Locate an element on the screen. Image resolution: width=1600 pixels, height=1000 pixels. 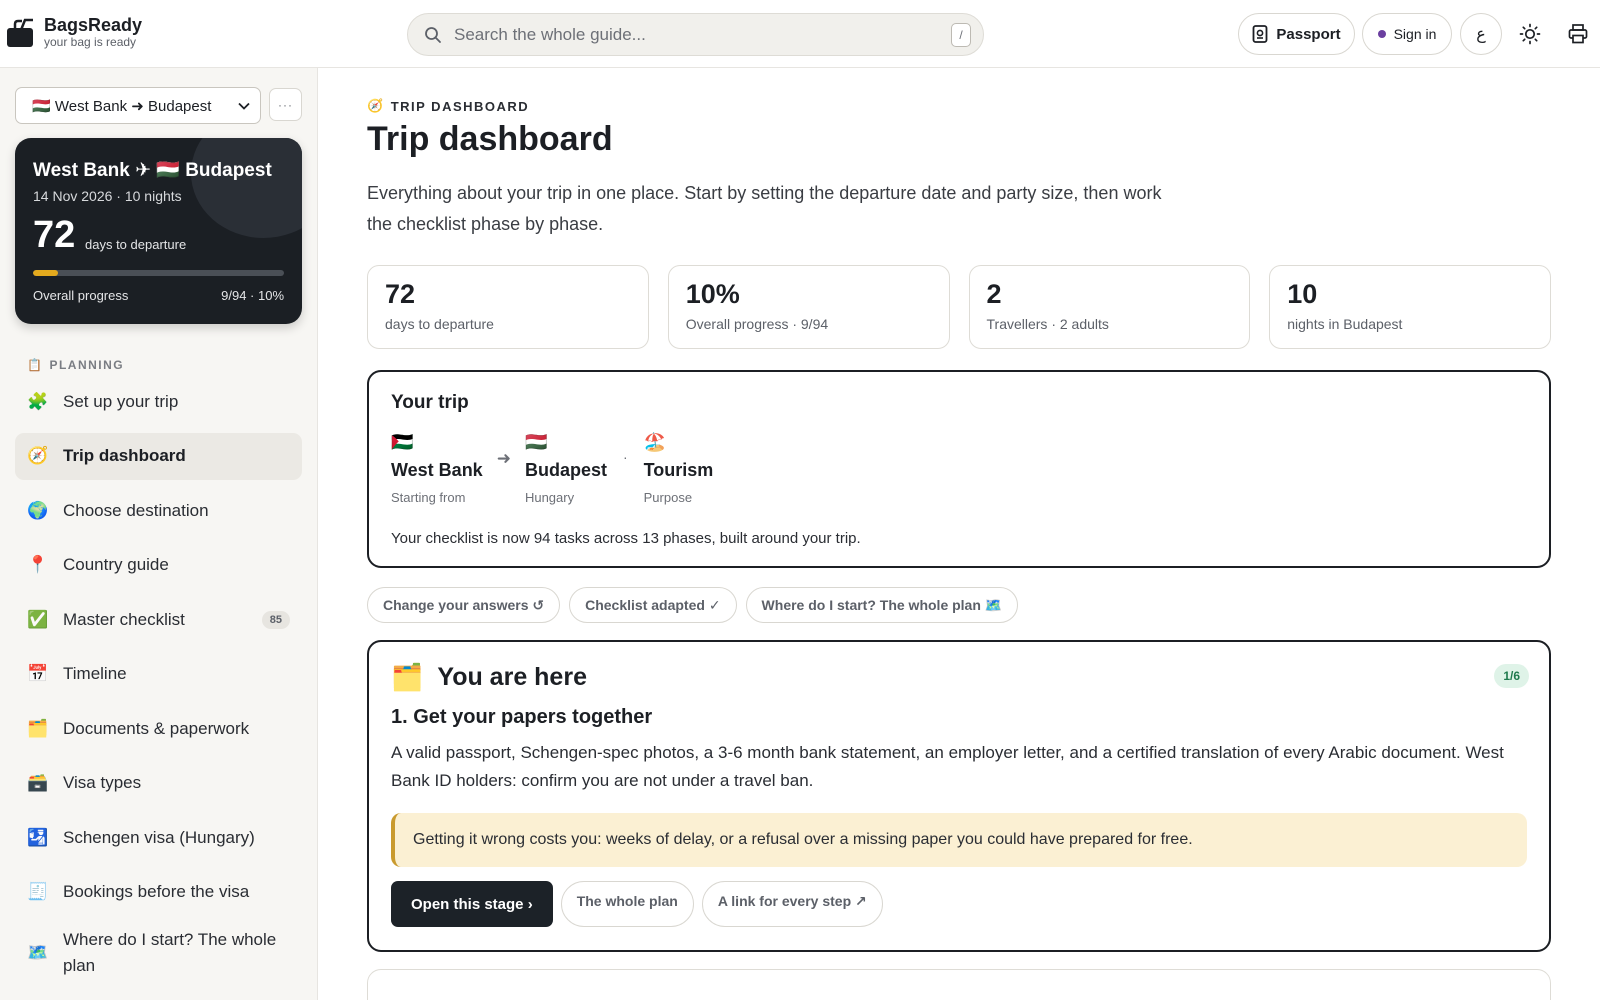
sidebar-item-documents: 🗂️ Documents & paperwork is located at coordinates (158, 728).